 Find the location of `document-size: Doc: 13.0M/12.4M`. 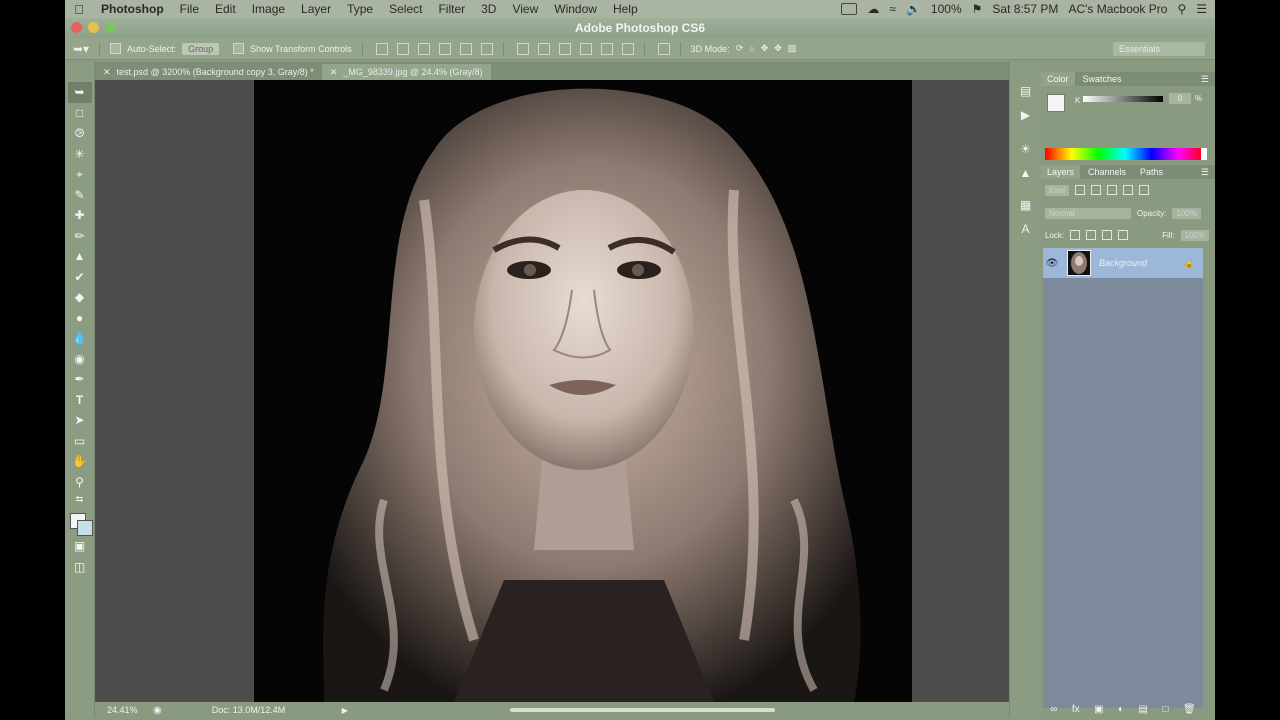

document-size: Doc: 13.0M/12.4M is located at coordinates (261, 710).